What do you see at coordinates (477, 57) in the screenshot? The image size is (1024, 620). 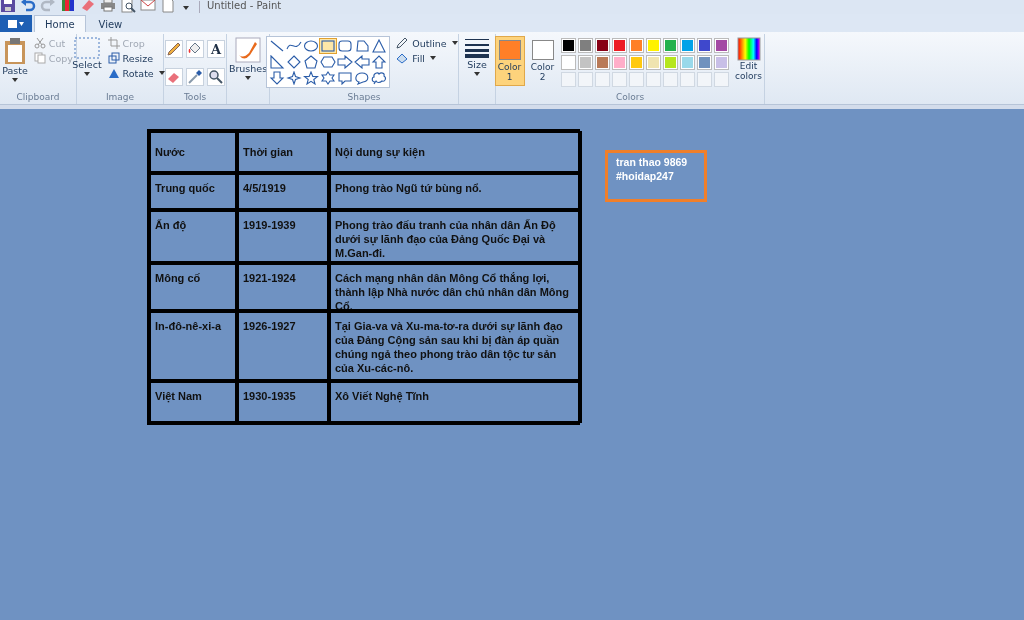 I see `size-button: Size` at bounding box center [477, 57].